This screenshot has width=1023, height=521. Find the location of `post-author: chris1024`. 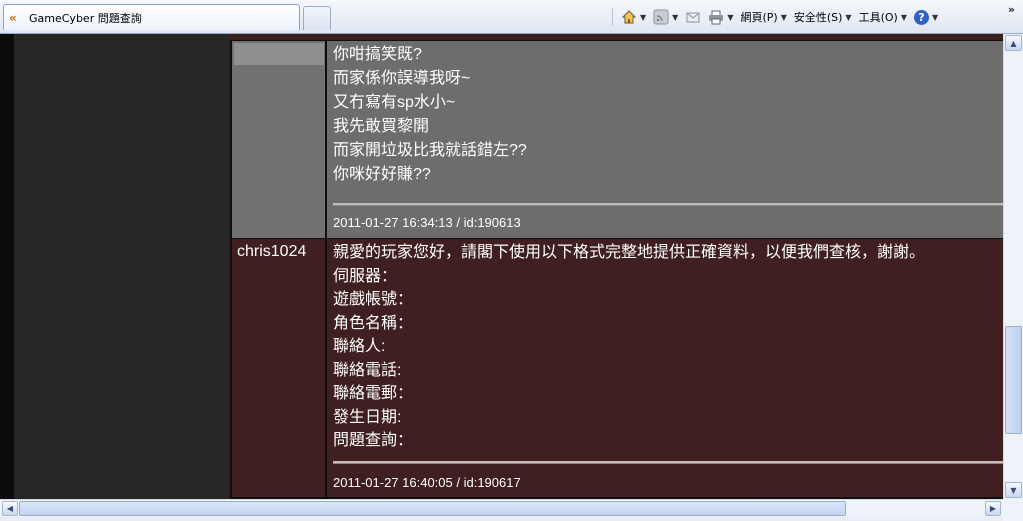

post-author: chris1024 is located at coordinates (272, 251).